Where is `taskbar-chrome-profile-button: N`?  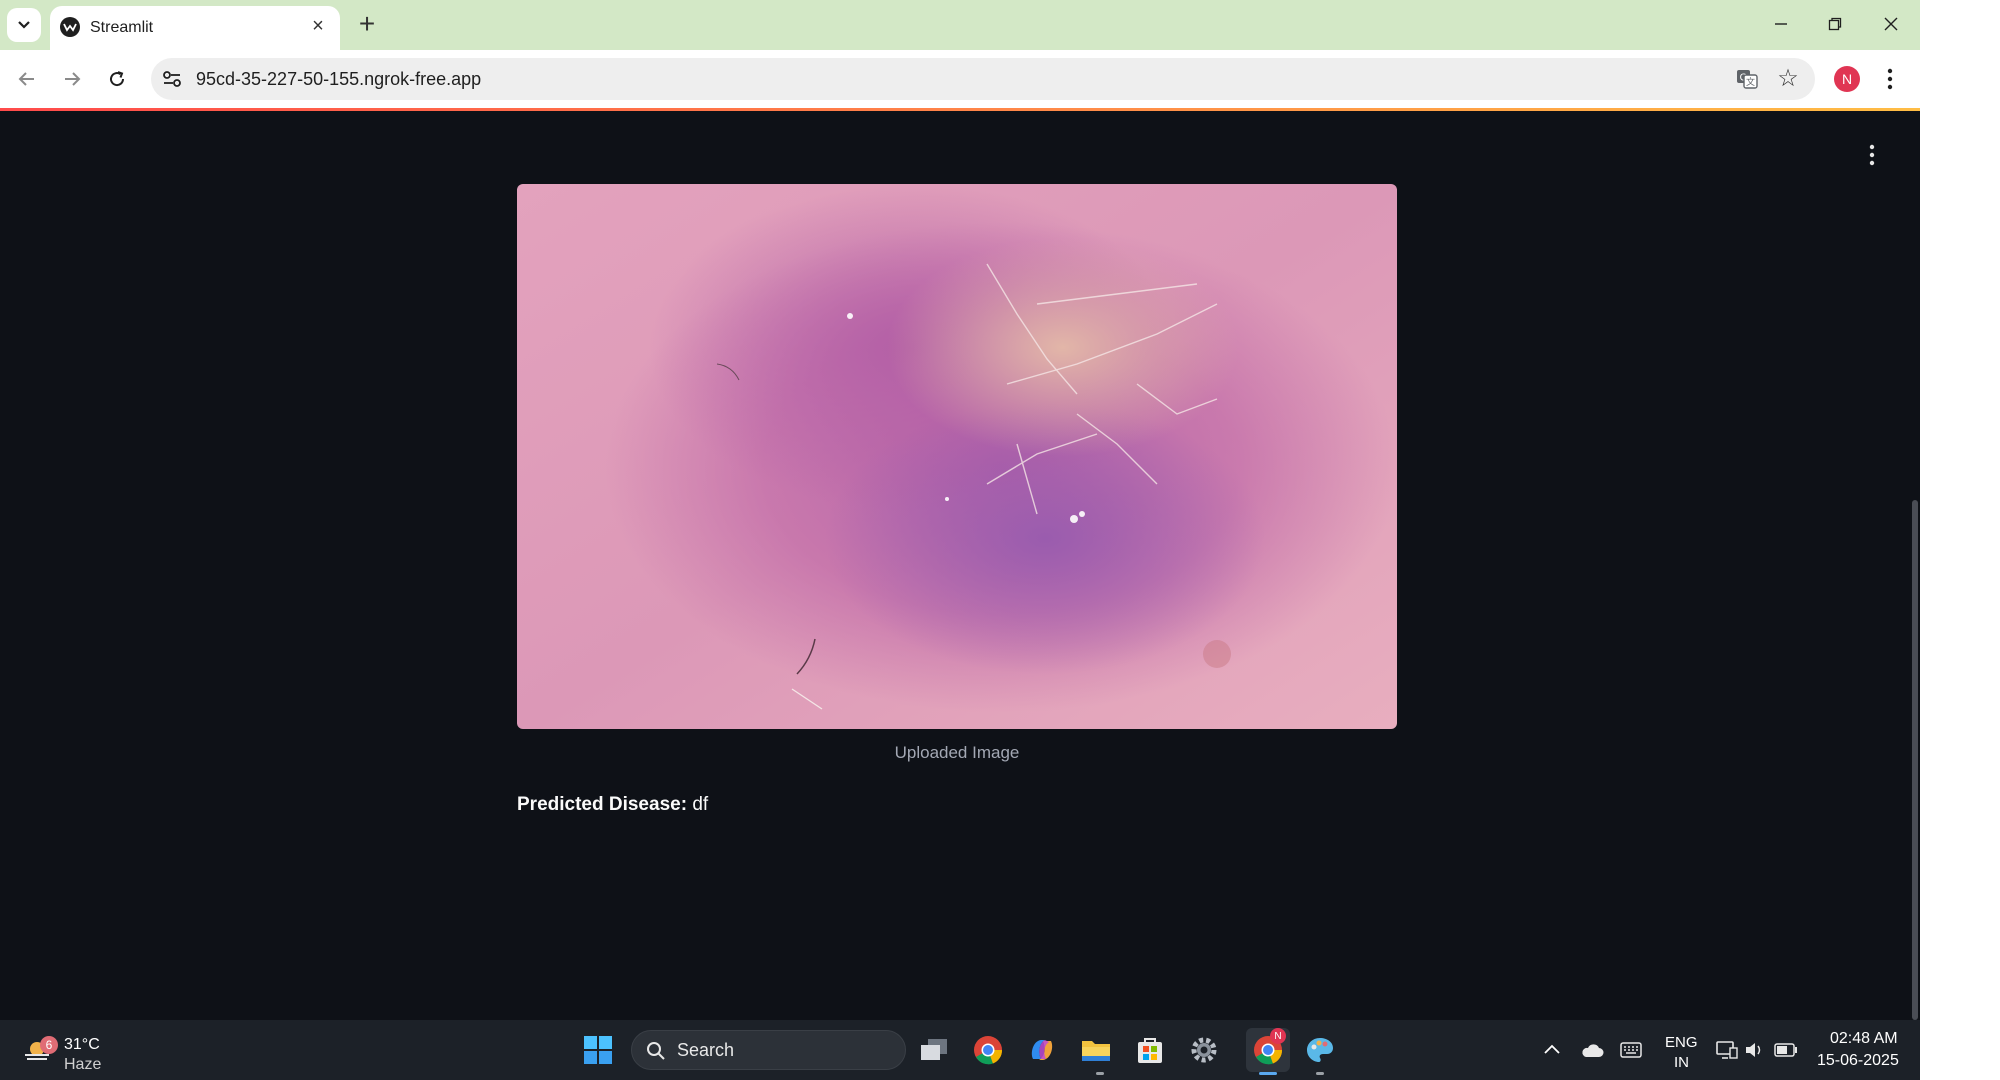
taskbar-chrome-profile-button: N is located at coordinates (1268, 1050).